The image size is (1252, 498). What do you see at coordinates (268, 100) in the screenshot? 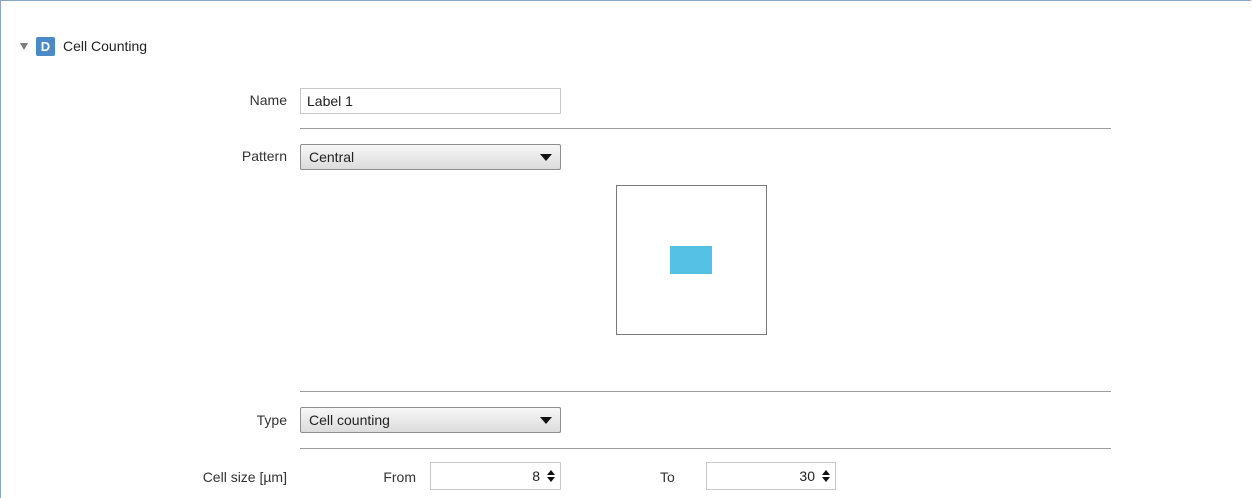
I see `name-label: Name` at bounding box center [268, 100].